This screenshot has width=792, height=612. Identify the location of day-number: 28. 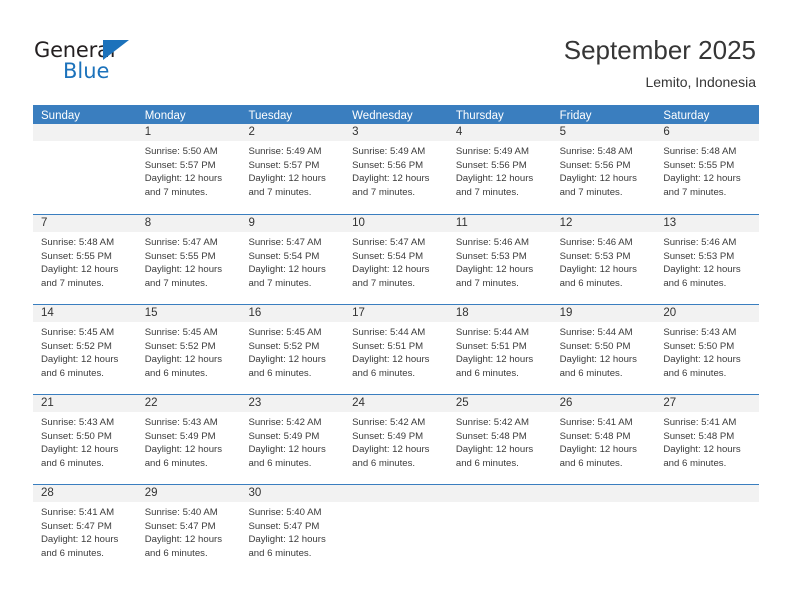
(85, 493).